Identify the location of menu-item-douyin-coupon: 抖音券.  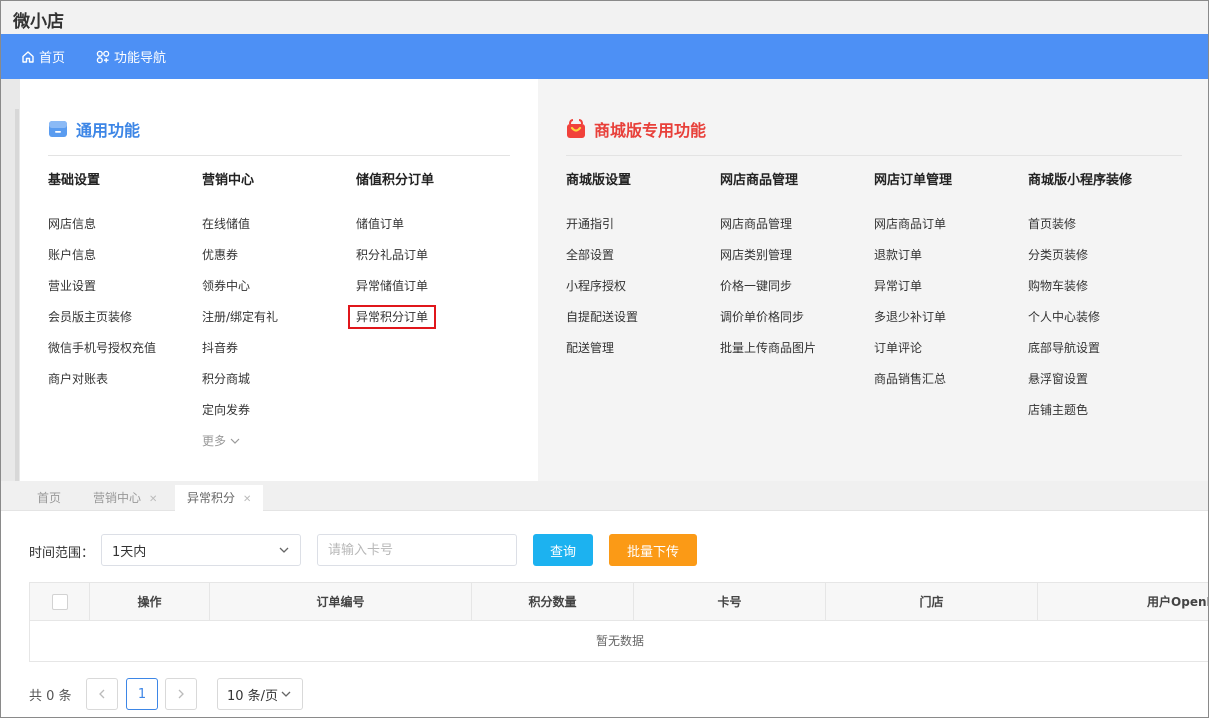
(240, 353).